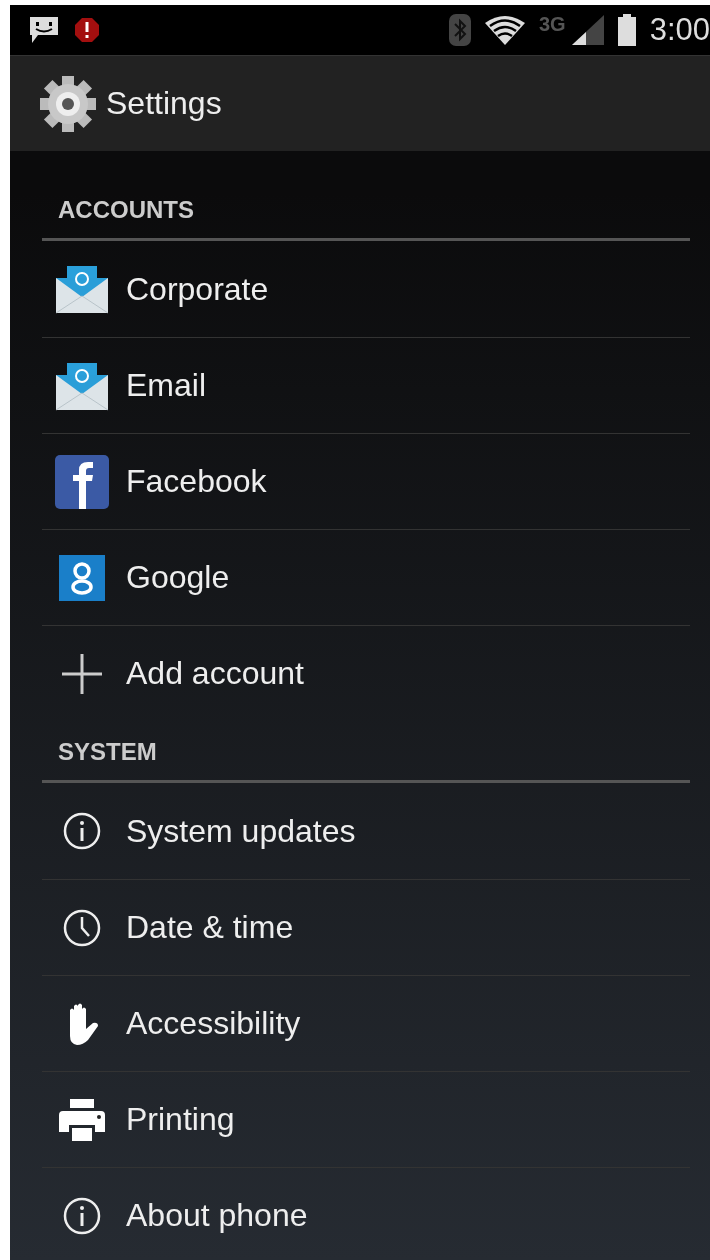  I want to click on settings-item: About phone, so click(366, 1213).